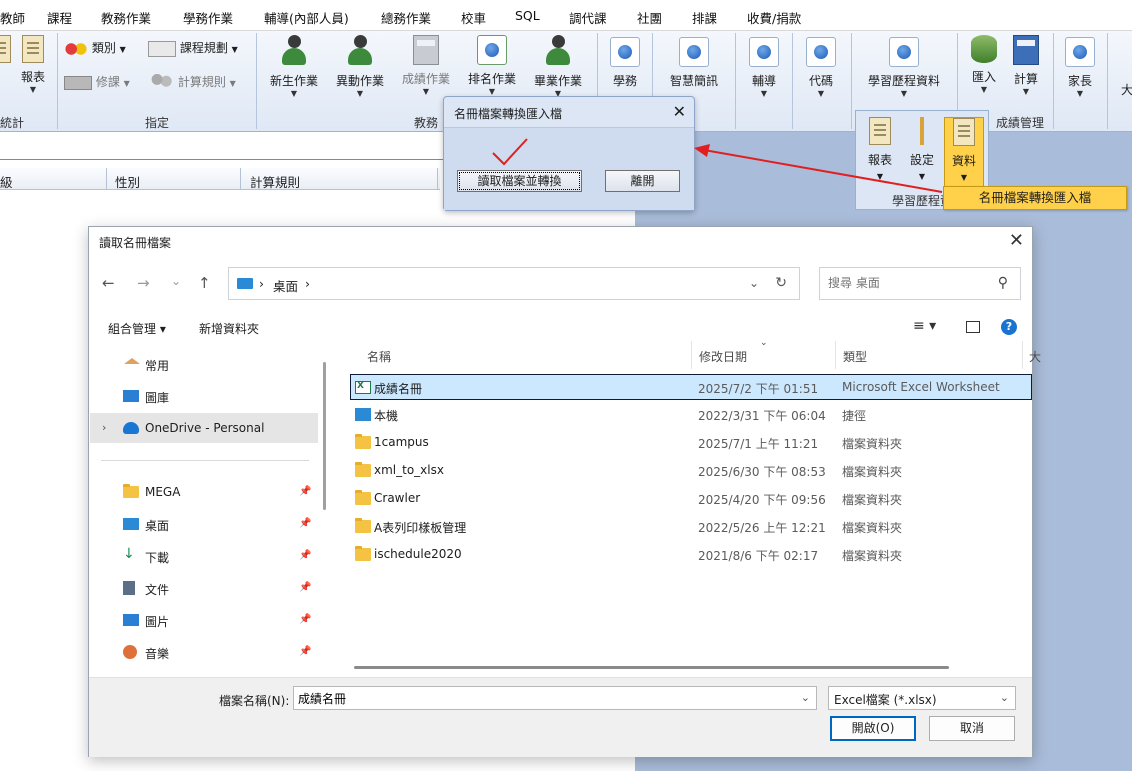 This screenshot has width=1132, height=771. What do you see at coordinates (473, 17) in the screenshot?
I see `menu-school-bus: 校車` at bounding box center [473, 17].